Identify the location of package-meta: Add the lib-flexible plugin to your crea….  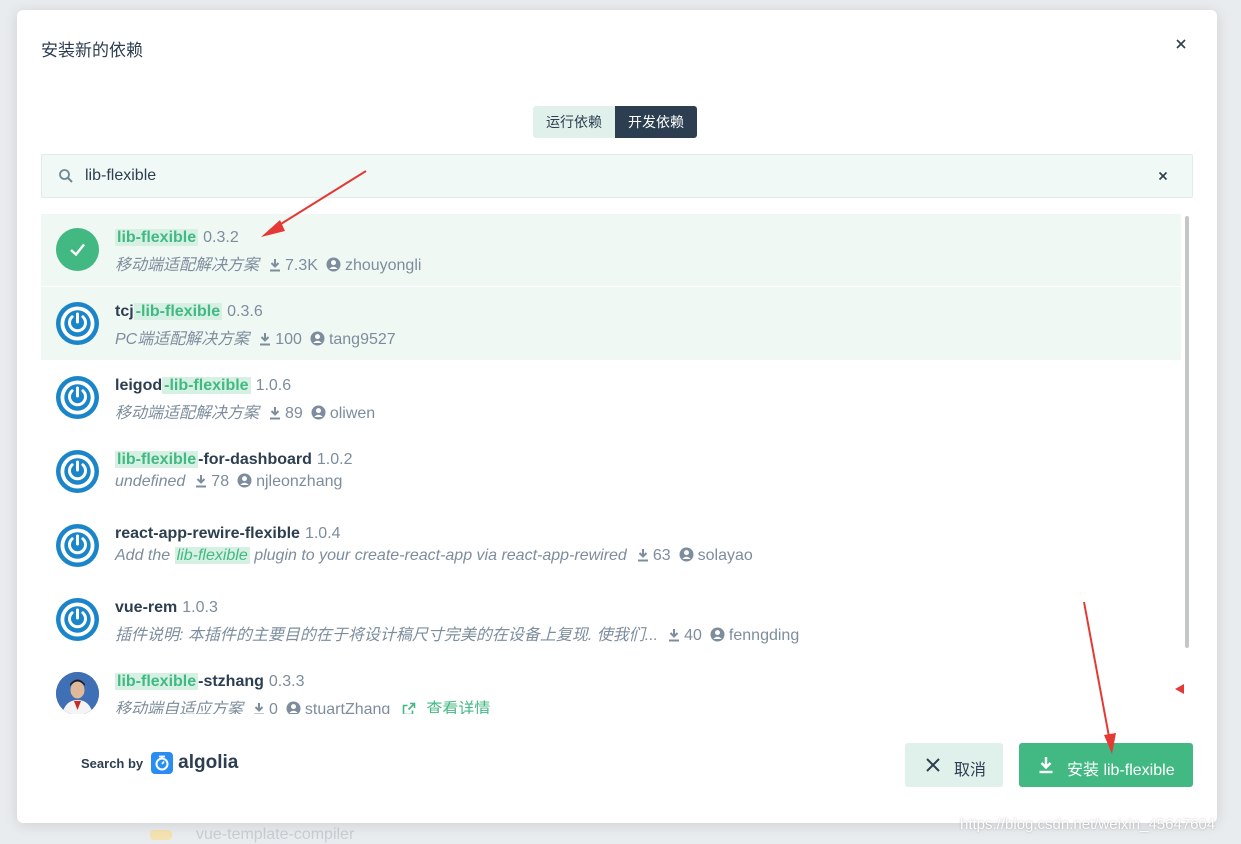
(434, 557).